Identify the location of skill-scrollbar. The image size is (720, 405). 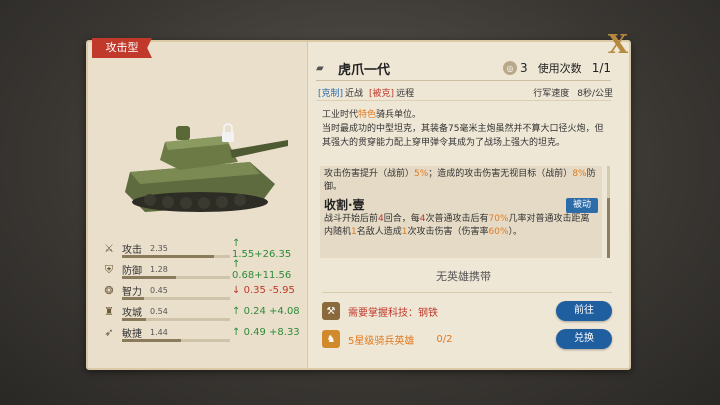
(608, 212).